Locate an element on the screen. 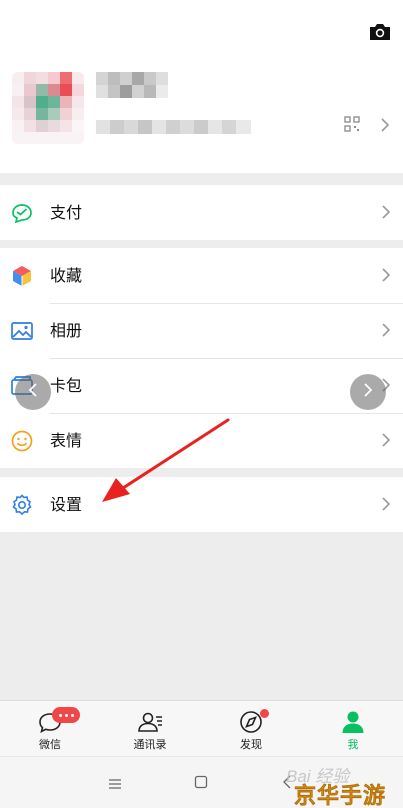 This screenshot has height=808, width=403. menu-label-album: 相册 is located at coordinates (66, 330).